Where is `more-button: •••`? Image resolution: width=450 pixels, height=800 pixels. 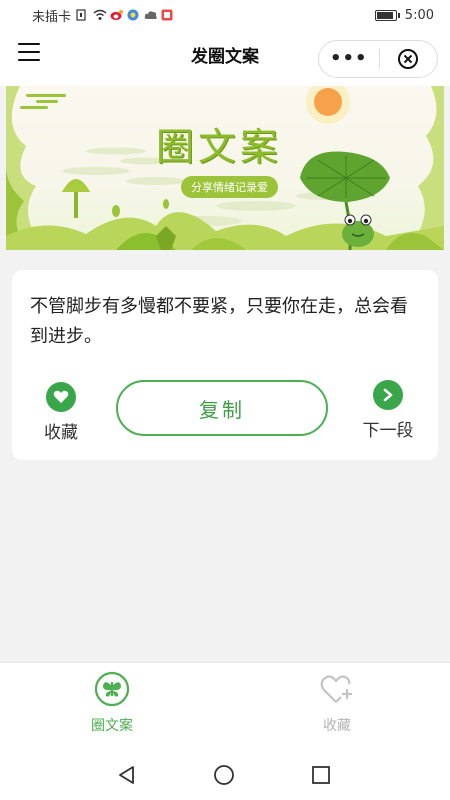 more-button: ••• is located at coordinates (349, 59).